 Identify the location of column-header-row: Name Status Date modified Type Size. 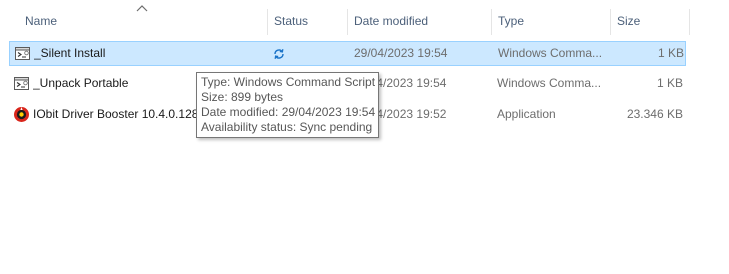
(364, 19).